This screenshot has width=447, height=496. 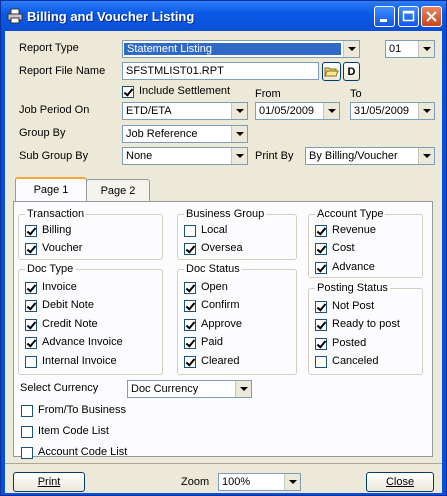 What do you see at coordinates (236, 482) in the screenshot?
I see `zoom-value: 100%` at bounding box center [236, 482].